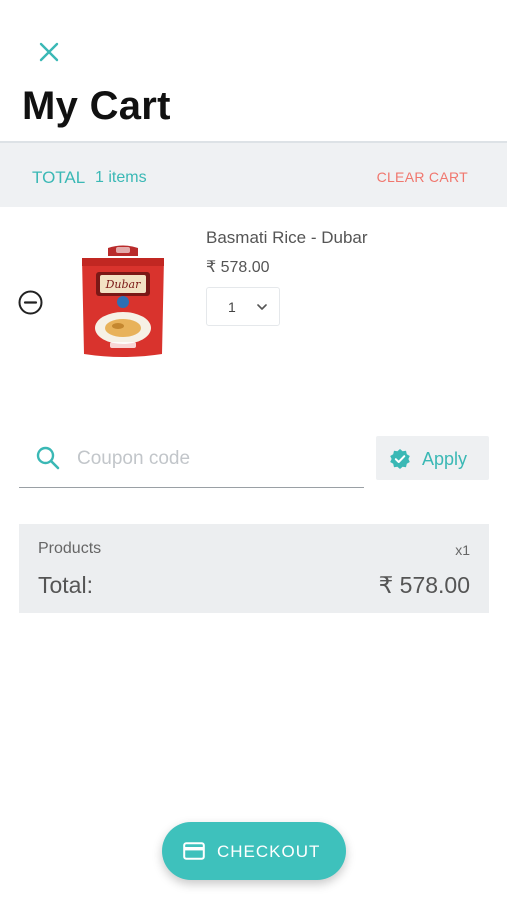 This screenshot has width=507, height=900. I want to click on remove-item-button, so click(30, 302).